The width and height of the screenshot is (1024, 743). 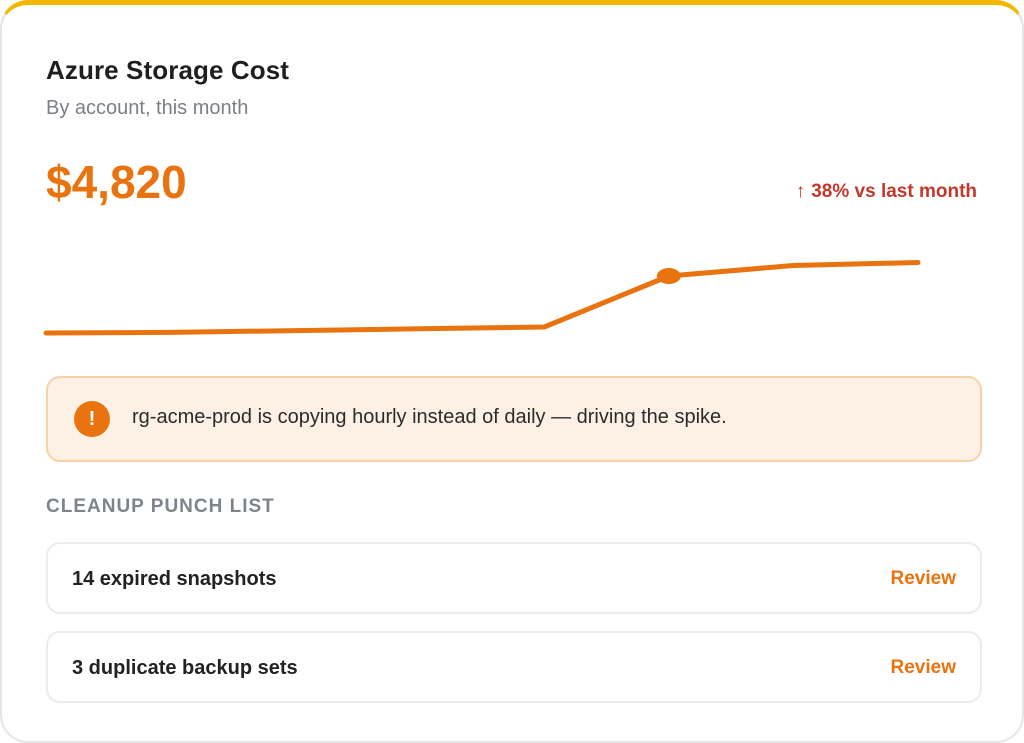 What do you see at coordinates (174, 579) in the screenshot?
I see `punch-item-label: 14 expired snapshots` at bounding box center [174, 579].